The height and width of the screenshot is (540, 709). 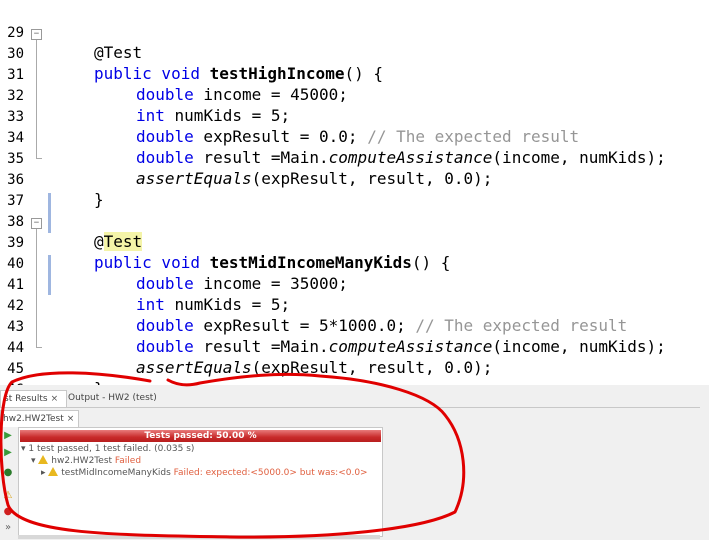 I want to click on code-line-32: 32 int numKids = 5;, so click(x=354, y=95).